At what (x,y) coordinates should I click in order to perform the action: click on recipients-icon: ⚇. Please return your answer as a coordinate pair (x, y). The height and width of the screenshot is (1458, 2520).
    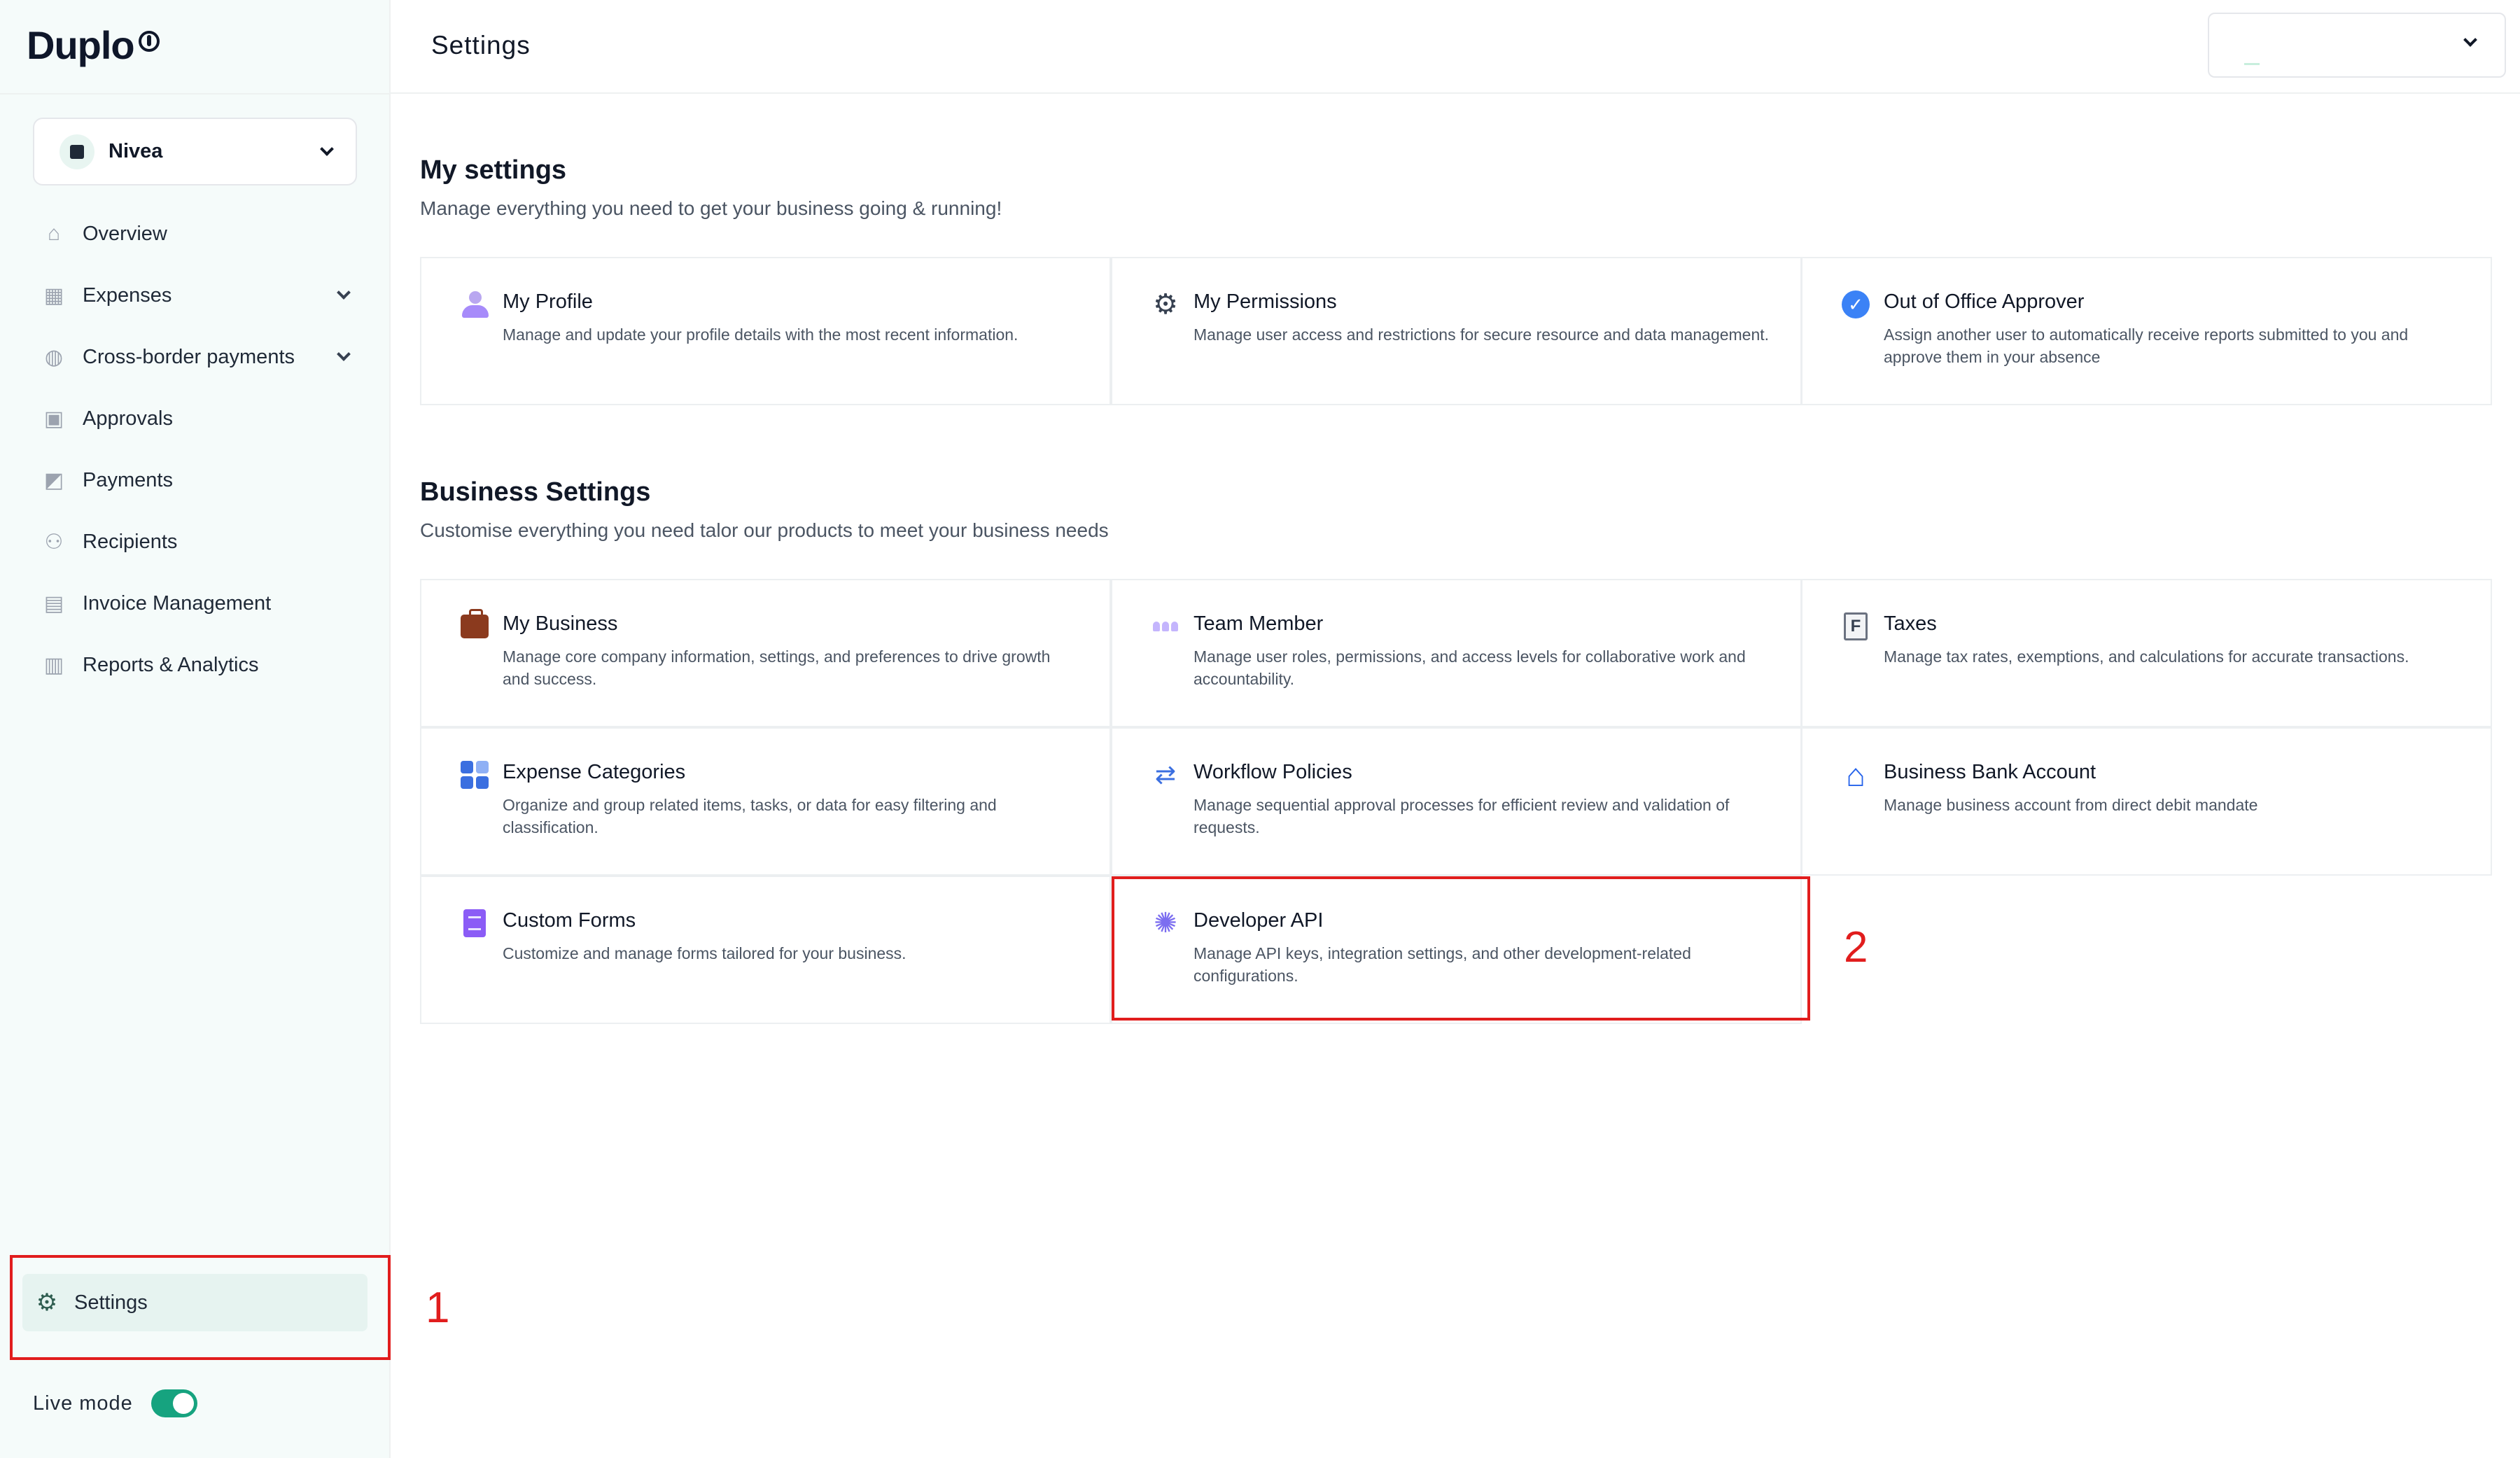
    Looking at the image, I should click on (54, 542).